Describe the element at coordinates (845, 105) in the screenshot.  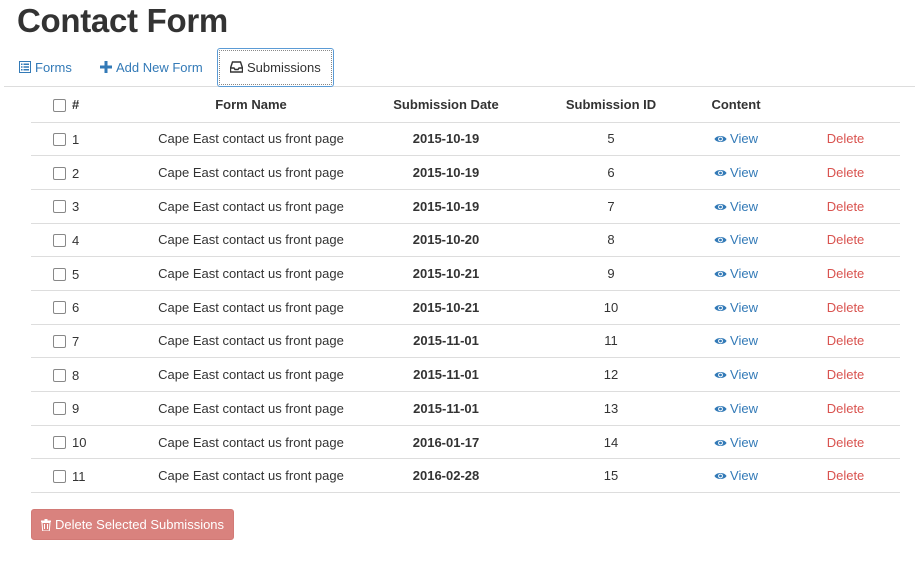
I see `header-actions` at that location.